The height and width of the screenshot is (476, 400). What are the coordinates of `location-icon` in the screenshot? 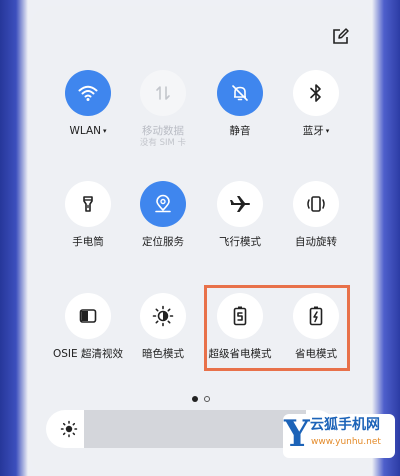 It's located at (163, 203).